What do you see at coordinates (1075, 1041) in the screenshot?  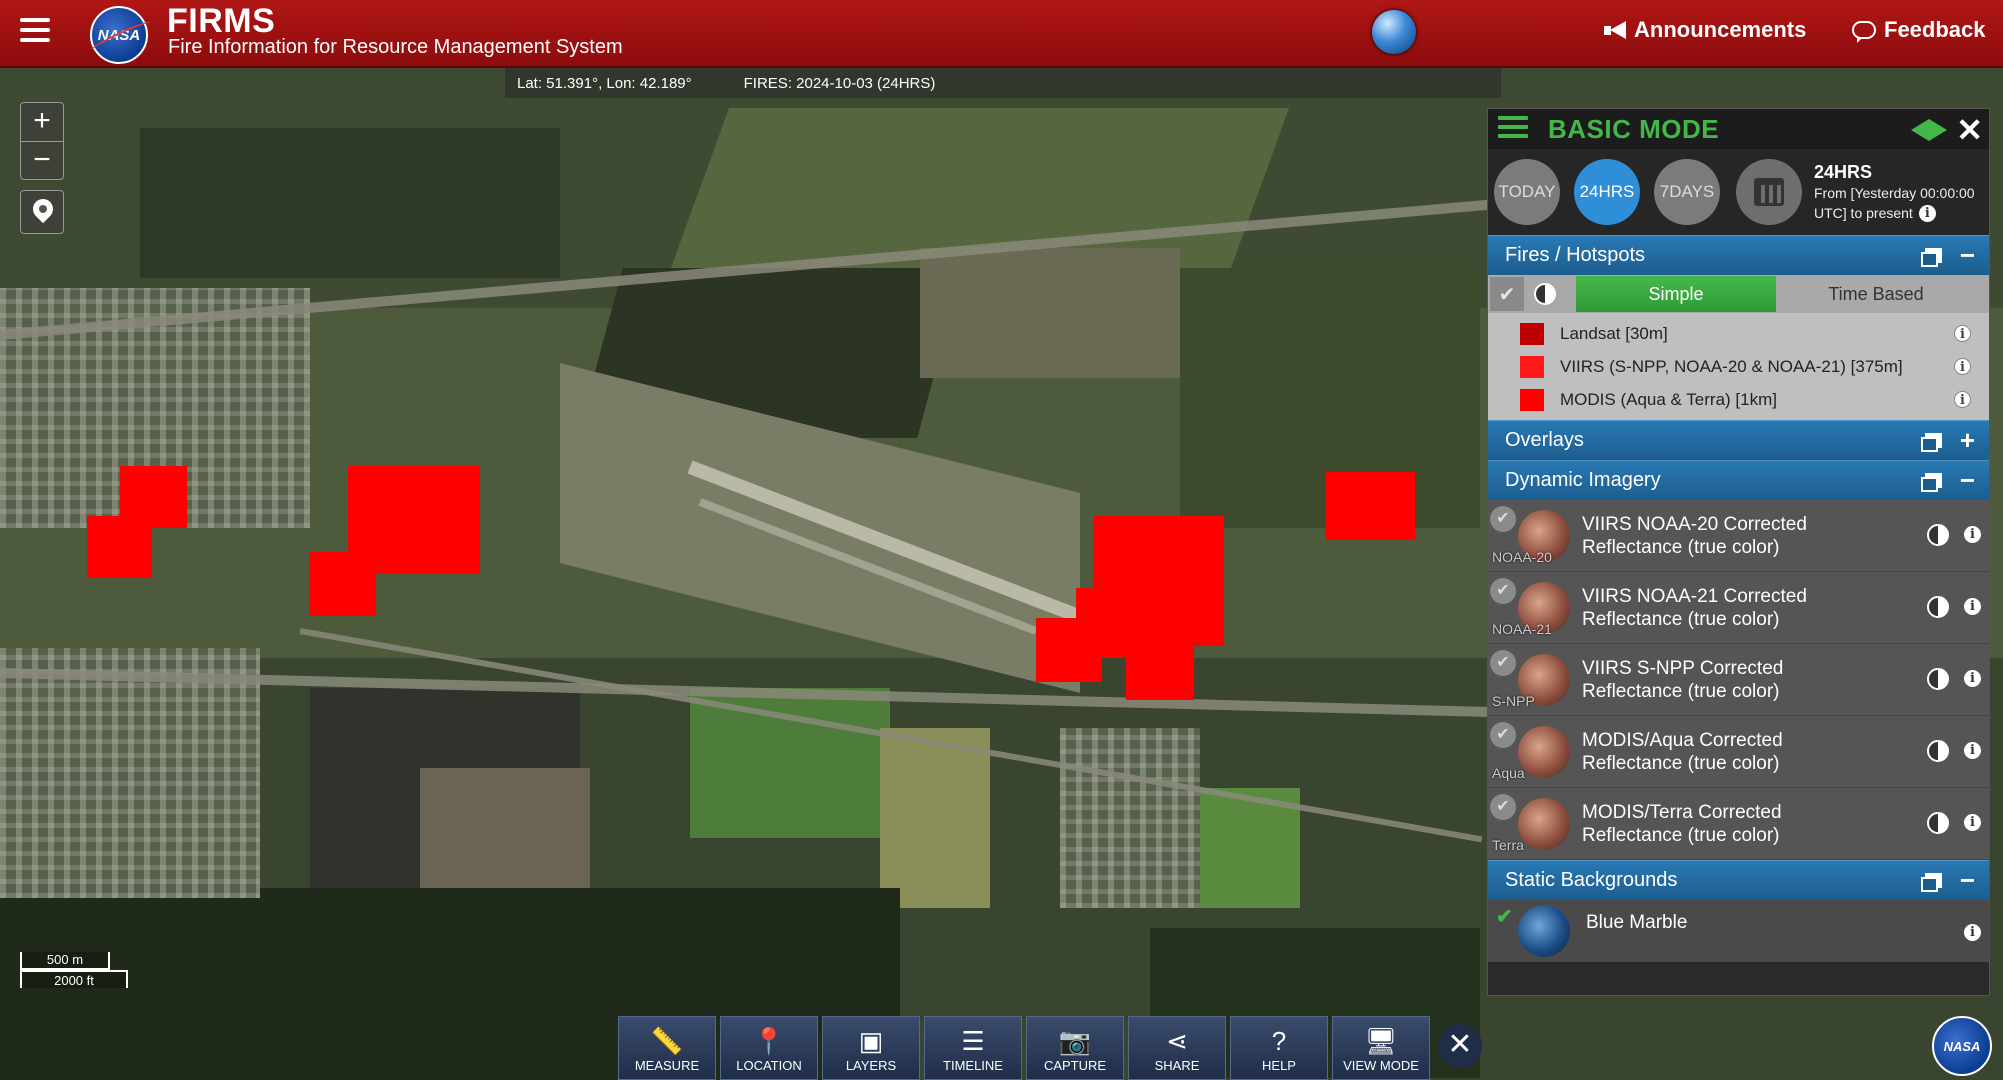 I see `camera-icon: 📷` at bounding box center [1075, 1041].